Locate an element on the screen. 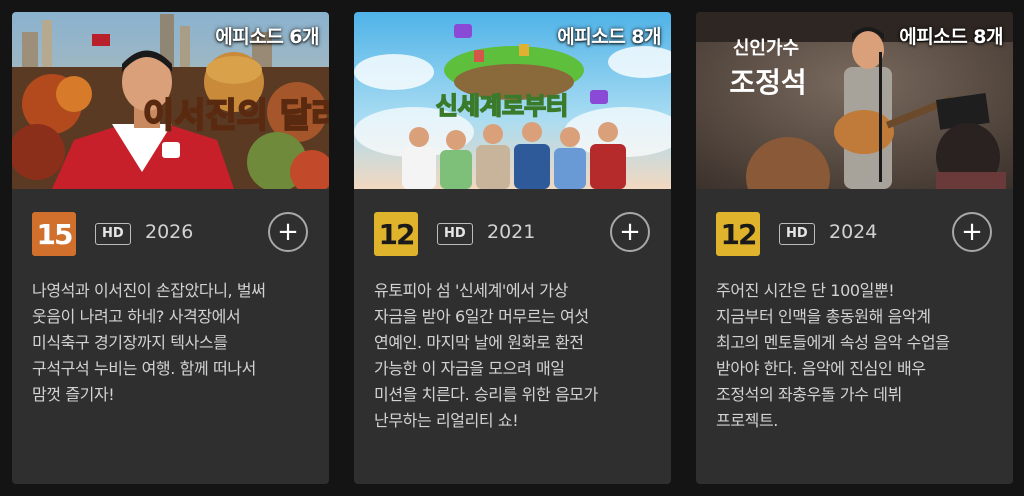 The width and height of the screenshot is (1024, 496). release-year: 2021 is located at coordinates (511, 232).